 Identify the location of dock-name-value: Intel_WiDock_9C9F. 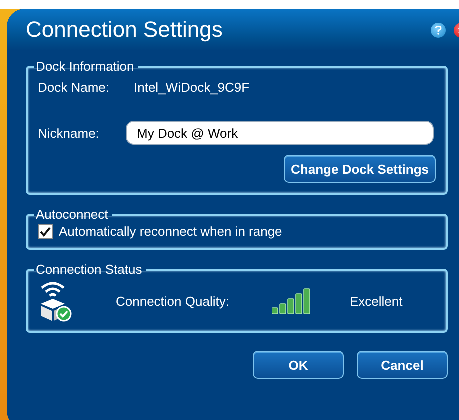
(192, 87).